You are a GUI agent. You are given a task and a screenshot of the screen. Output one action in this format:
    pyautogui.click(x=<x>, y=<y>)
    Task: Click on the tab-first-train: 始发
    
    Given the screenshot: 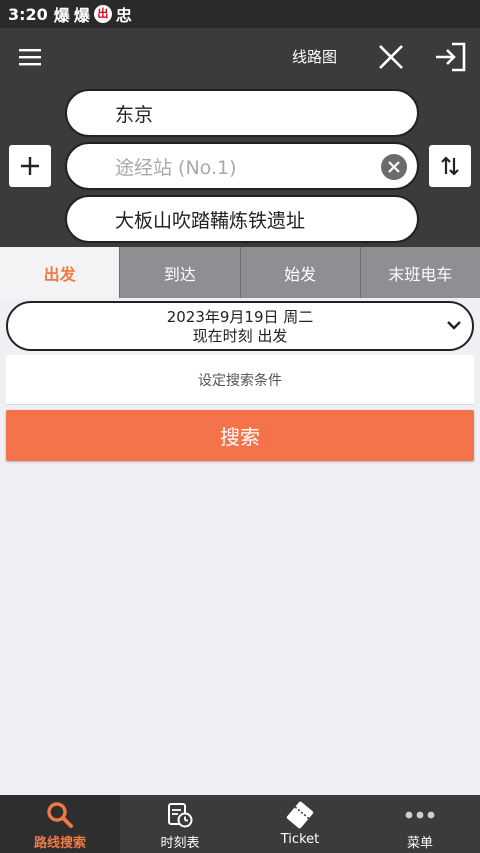 What is the action you would take?
    pyautogui.click(x=299, y=272)
    